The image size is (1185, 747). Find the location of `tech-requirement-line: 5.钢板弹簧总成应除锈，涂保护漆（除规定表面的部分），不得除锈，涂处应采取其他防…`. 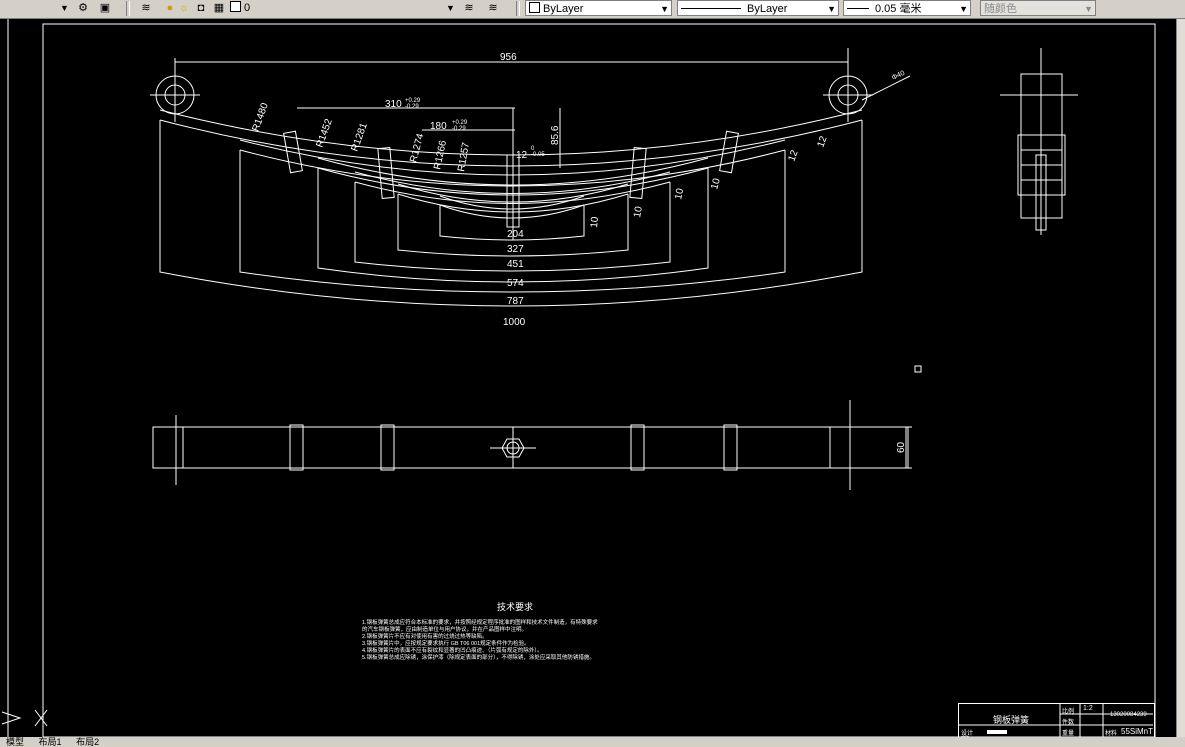

tech-requirement-line: 5.钢板弹簧总成应除锈，涂保护漆（除规定表面的部分），不得除锈，涂处应采取其他防… is located at coordinates (478, 658).